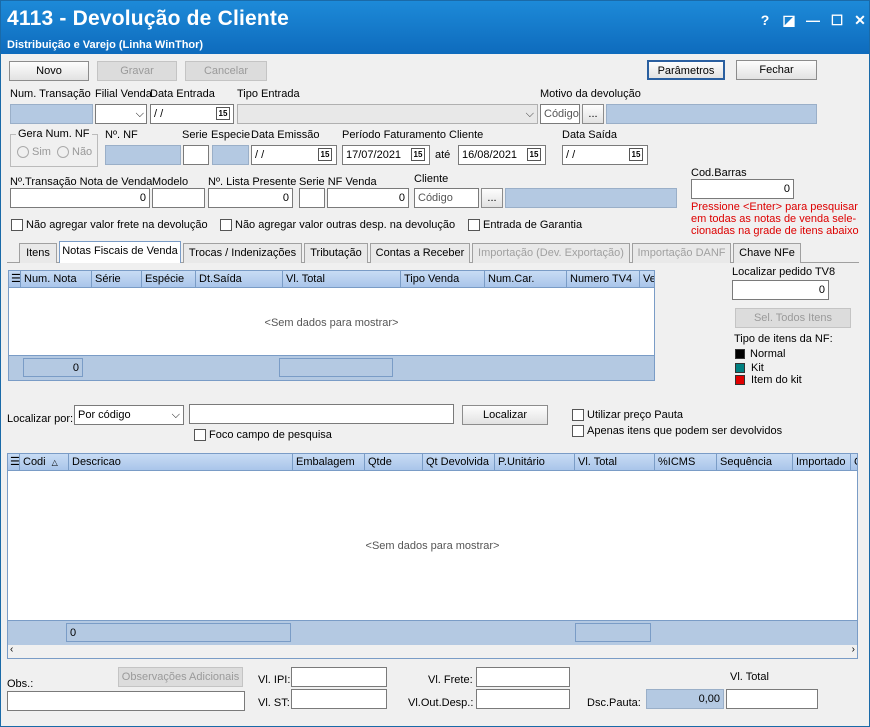  What do you see at coordinates (80, 198) in the screenshot?
I see `transacao-nota-field: 0` at bounding box center [80, 198].